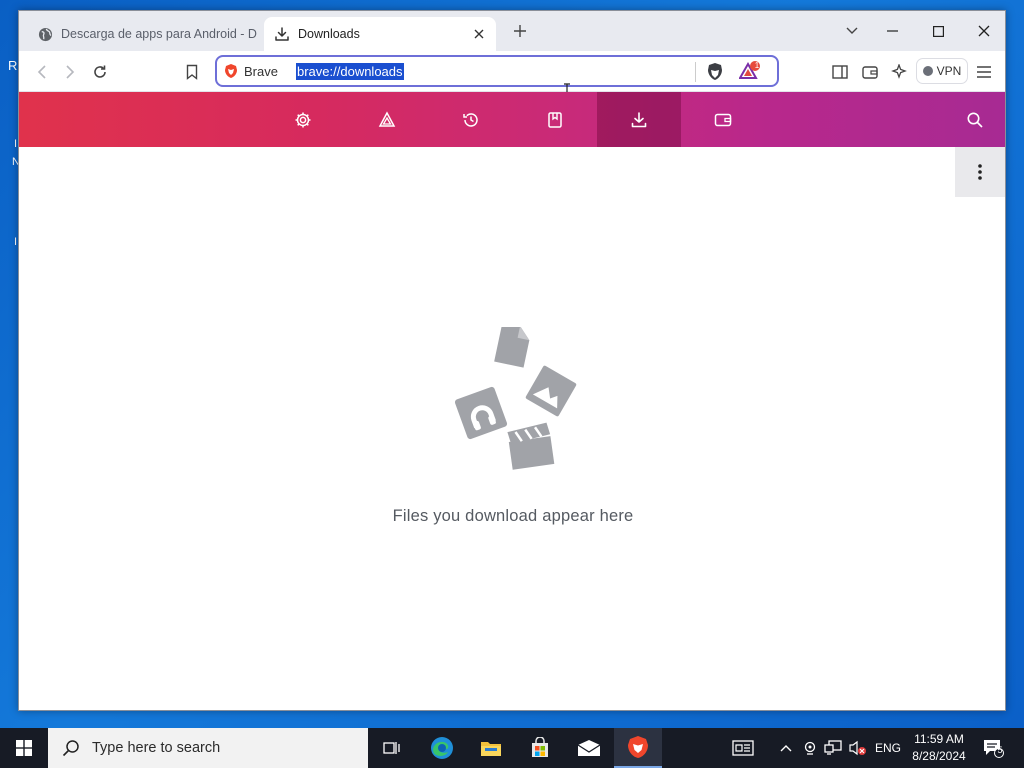 This screenshot has height=768, width=1024. I want to click on store-icon, so click(540, 747).